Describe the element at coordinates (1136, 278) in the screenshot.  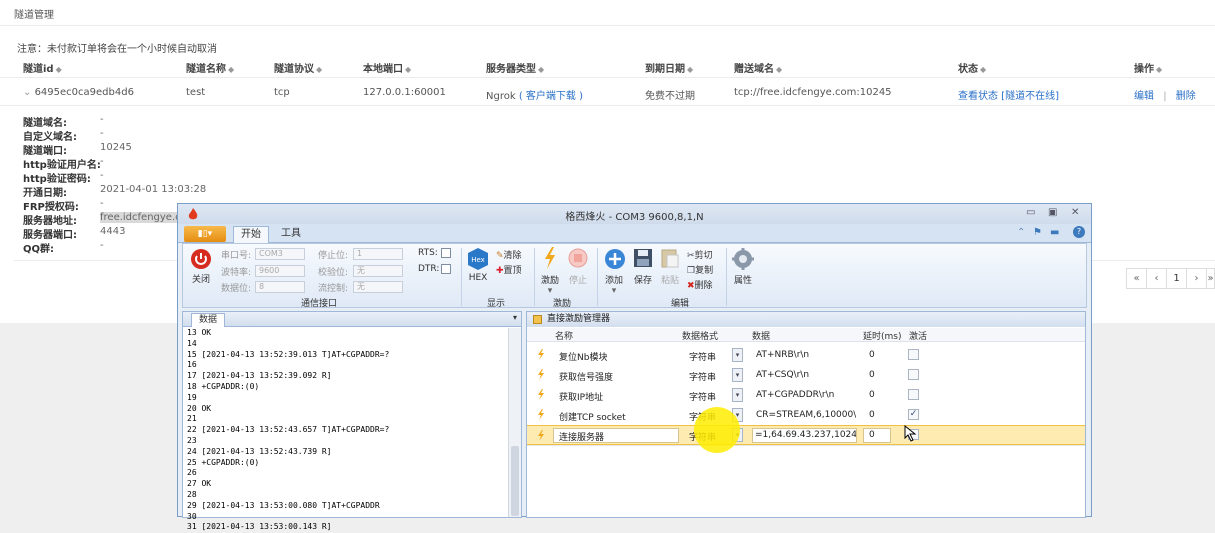
I see `pager-first: «` at that location.